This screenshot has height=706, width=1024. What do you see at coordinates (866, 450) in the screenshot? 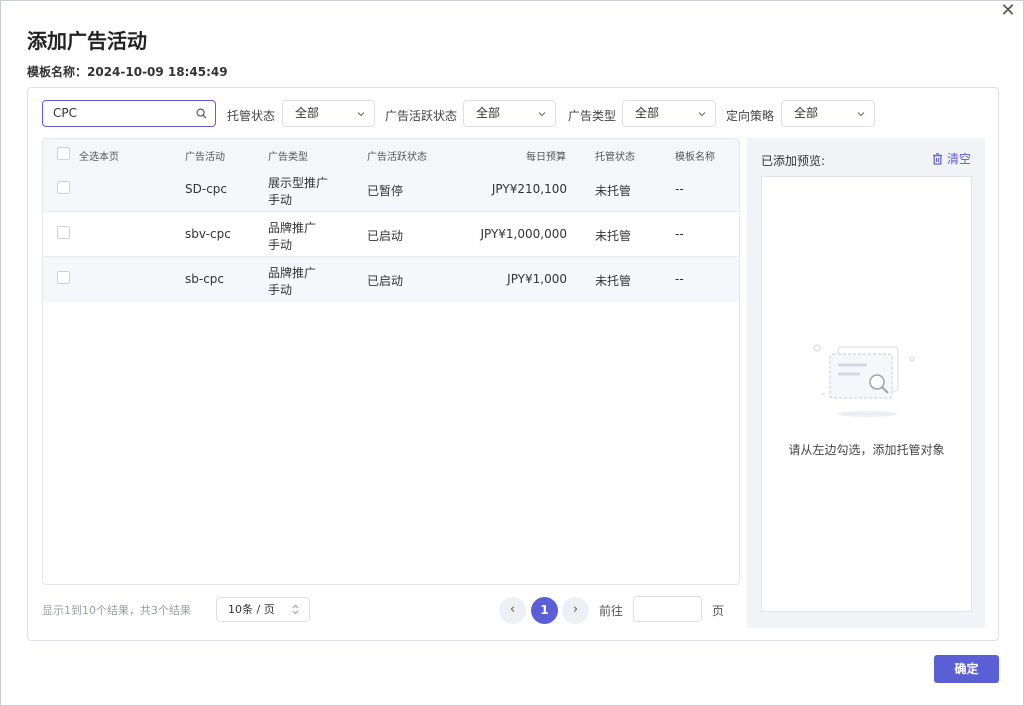
I see `empty-state-text: 请从左边勾选，添加托管对象` at bounding box center [866, 450].